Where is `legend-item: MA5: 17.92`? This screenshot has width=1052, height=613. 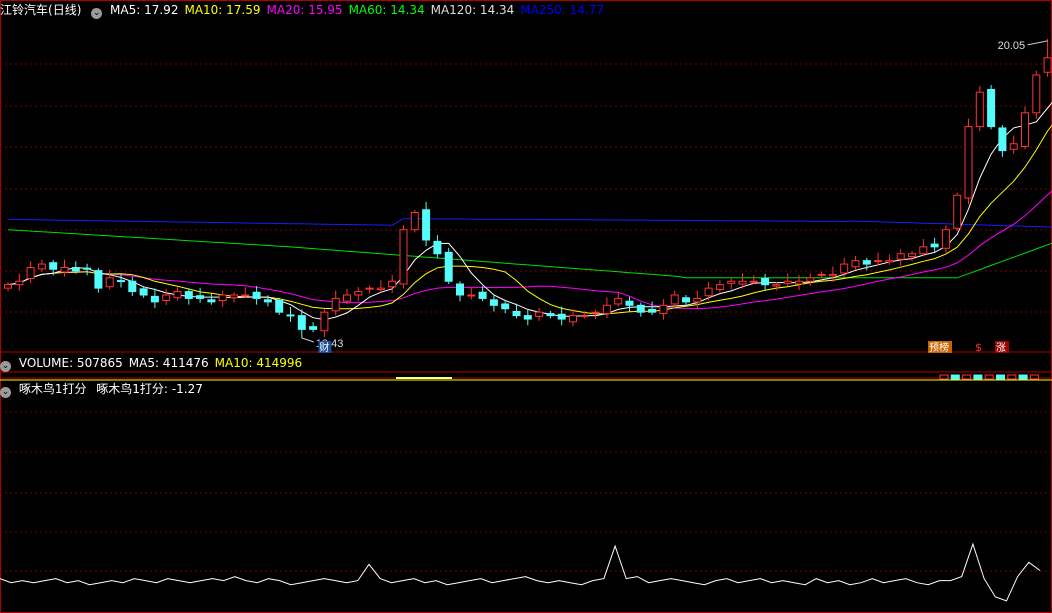 legend-item: MA5: 17.92 is located at coordinates (144, 10).